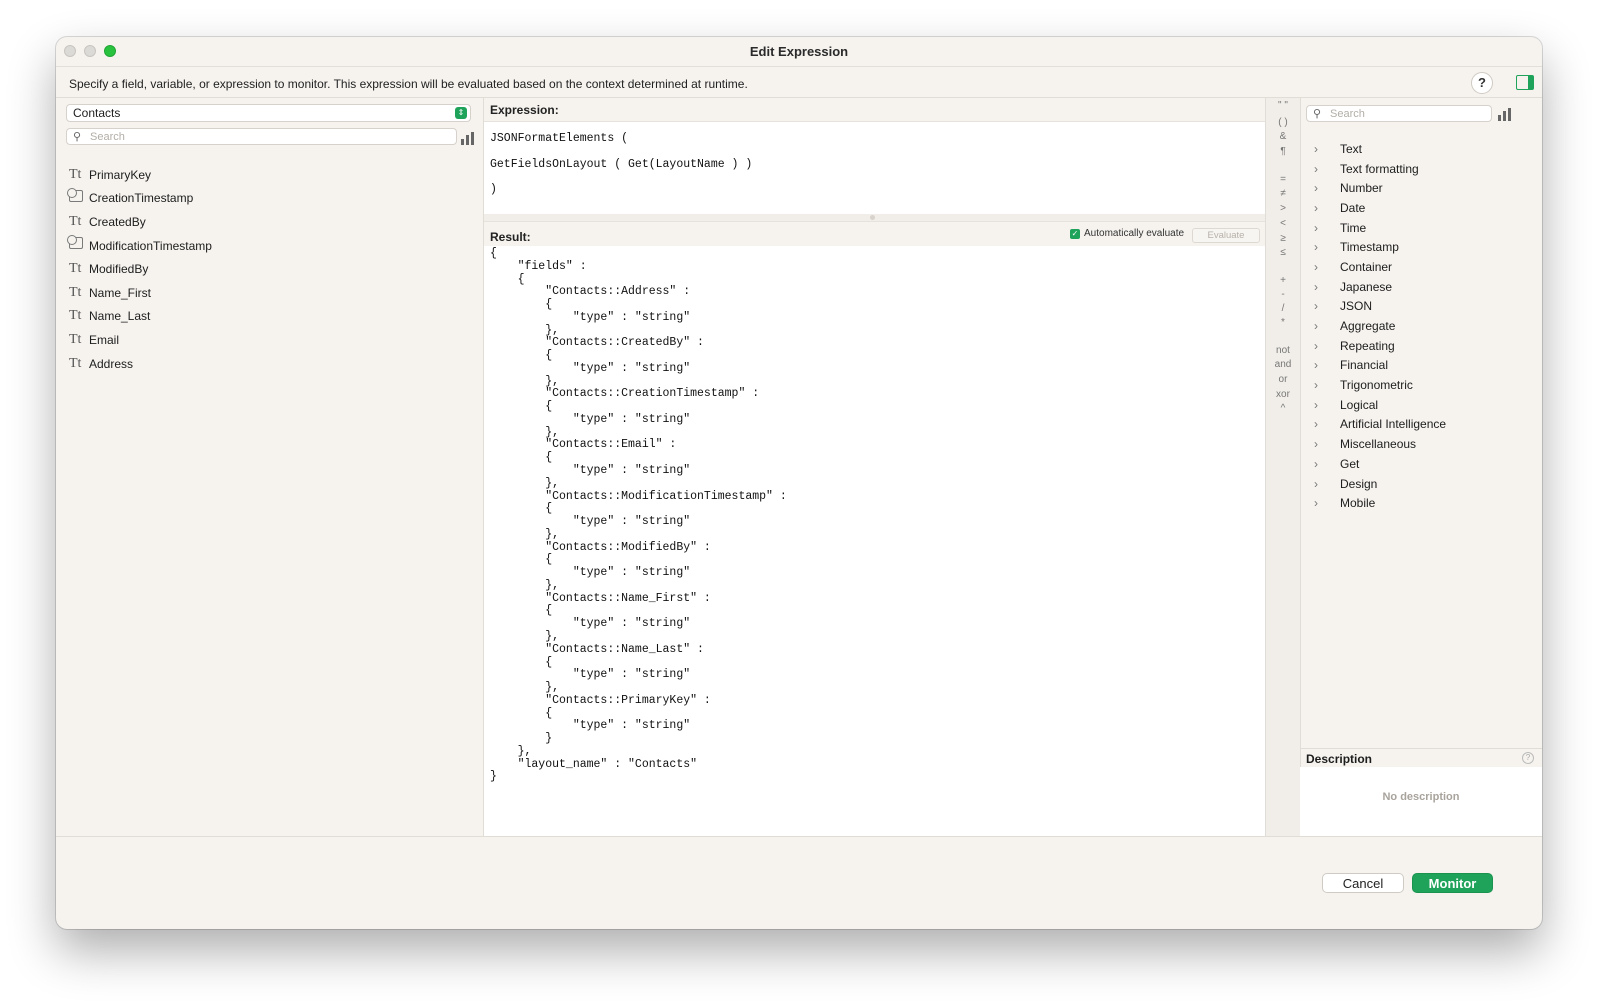 The width and height of the screenshot is (1598, 1004). What do you see at coordinates (1409, 113) in the screenshot?
I see `function-search-input` at bounding box center [1409, 113].